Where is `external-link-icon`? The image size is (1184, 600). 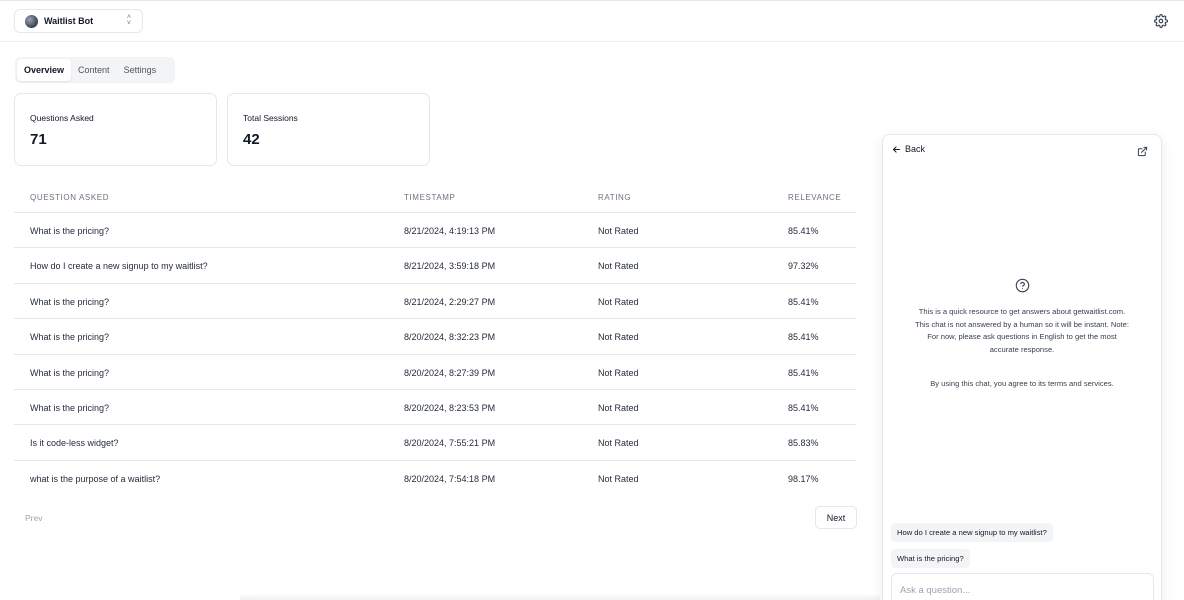 external-link-icon is located at coordinates (1142, 151).